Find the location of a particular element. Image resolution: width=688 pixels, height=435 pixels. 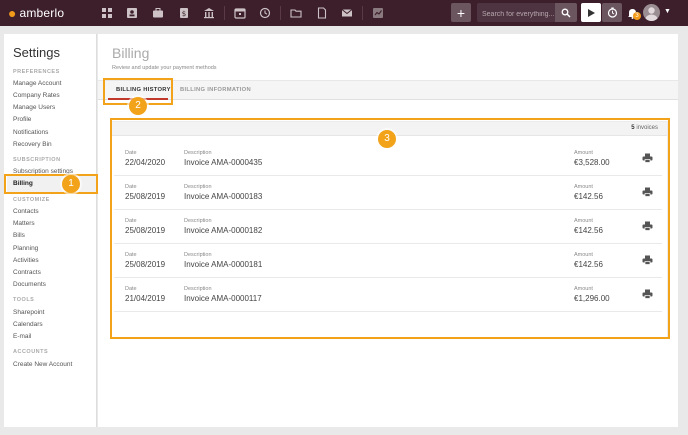

search-input is located at coordinates (516, 14).